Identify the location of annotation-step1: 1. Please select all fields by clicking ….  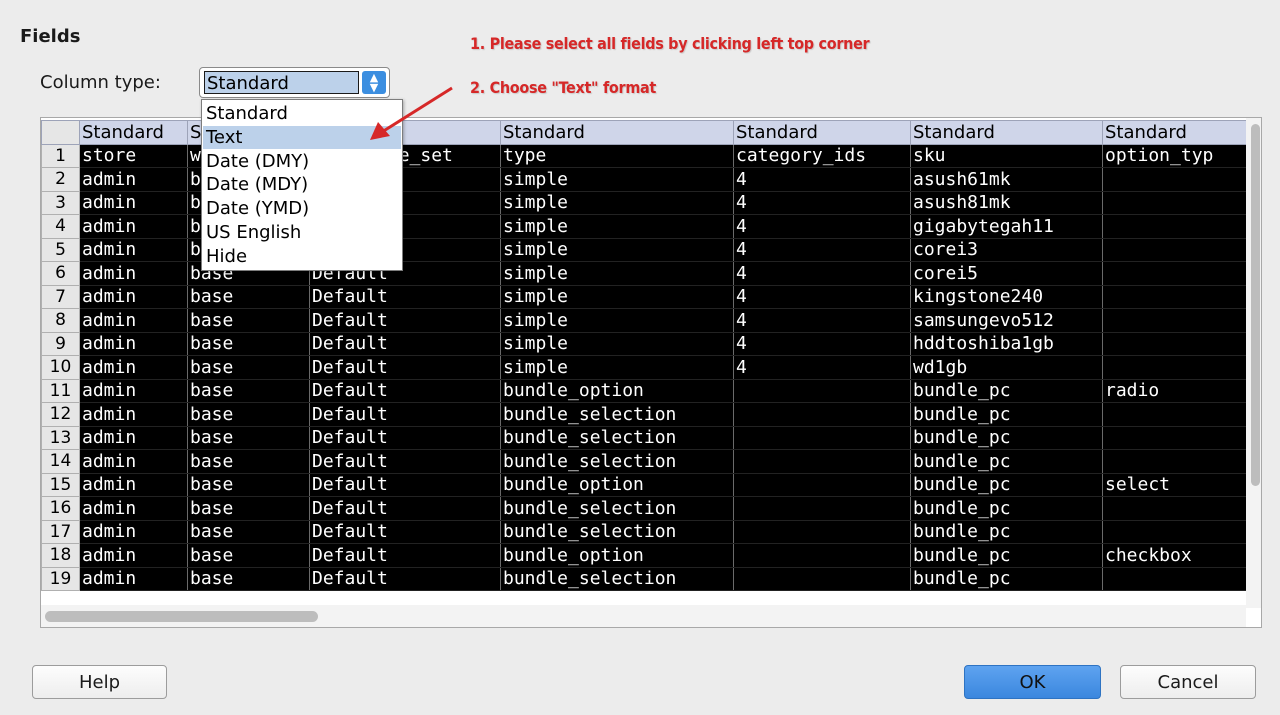
(670, 43).